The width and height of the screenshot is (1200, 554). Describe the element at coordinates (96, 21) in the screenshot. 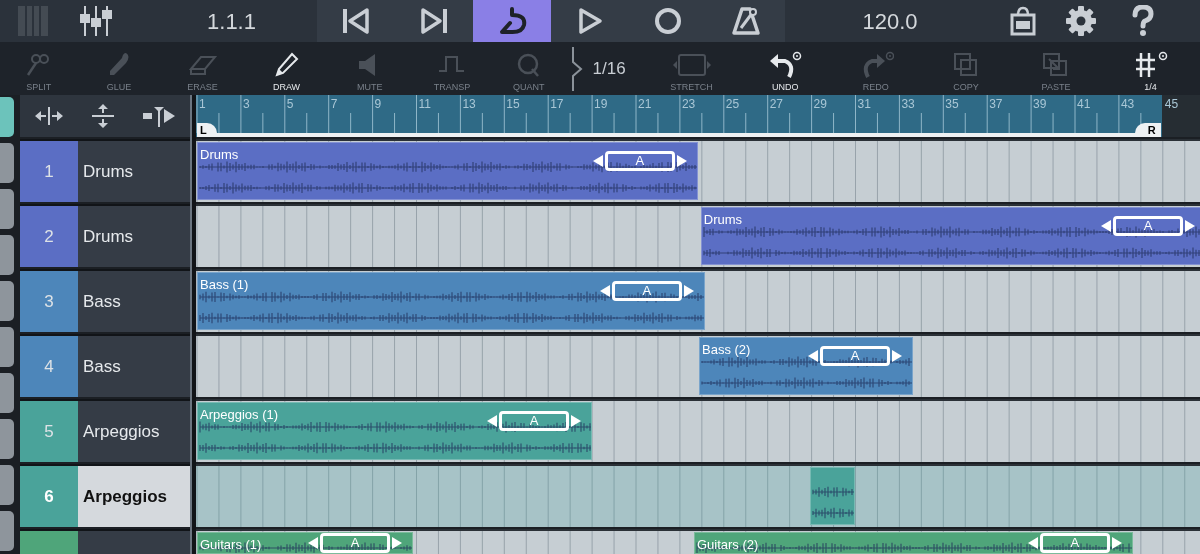

I see `mixer-faders-icon` at that location.